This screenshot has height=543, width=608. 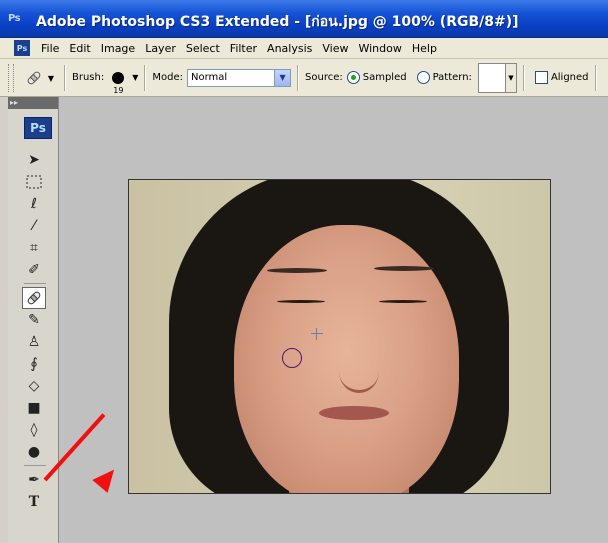 What do you see at coordinates (118, 48) in the screenshot?
I see `menu-image: Image` at bounding box center [118, 48].